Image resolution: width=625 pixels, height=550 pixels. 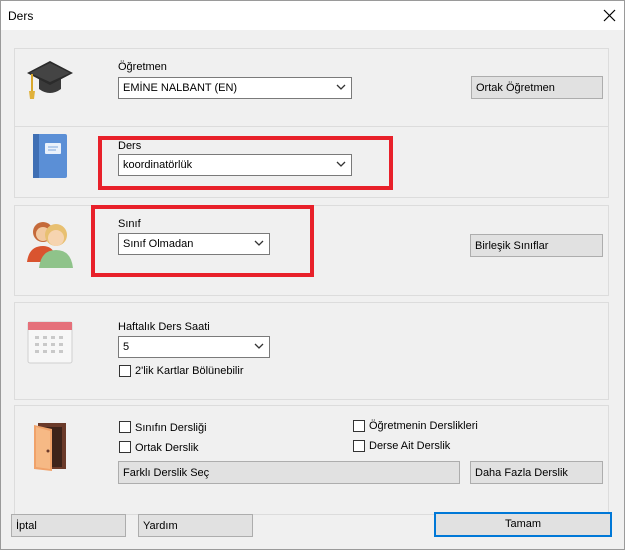 What do you see at coordinates (166, 473) in the screenshot?
I see `choose-other-room-button-label: Farklı Derslik Seç` at bounding box center [166, 473].